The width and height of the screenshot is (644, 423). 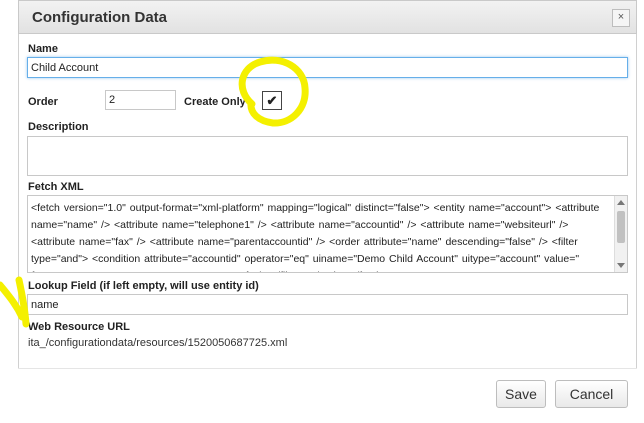 What do you see at coordinates (215, 102) in the screenshot?
I see `create-only-label: Create Only` at bounding box center [215, 102].